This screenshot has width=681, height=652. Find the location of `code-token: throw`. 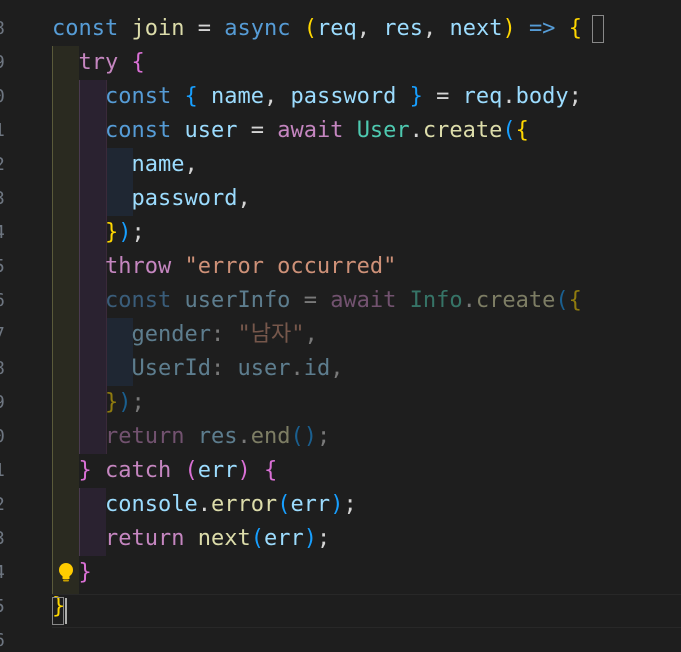

code-token: throw is located at coordinates (138, 266).